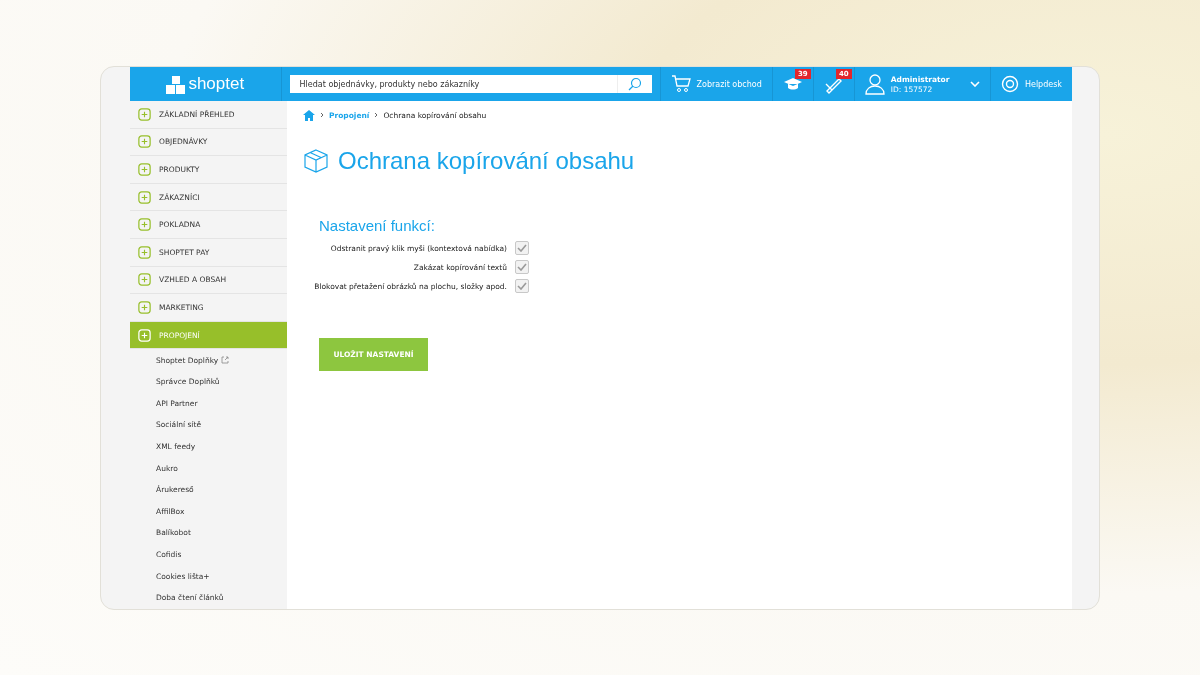 This screenshot has height=675, width=1200. I want to click on home-icon, so click(309, 115).